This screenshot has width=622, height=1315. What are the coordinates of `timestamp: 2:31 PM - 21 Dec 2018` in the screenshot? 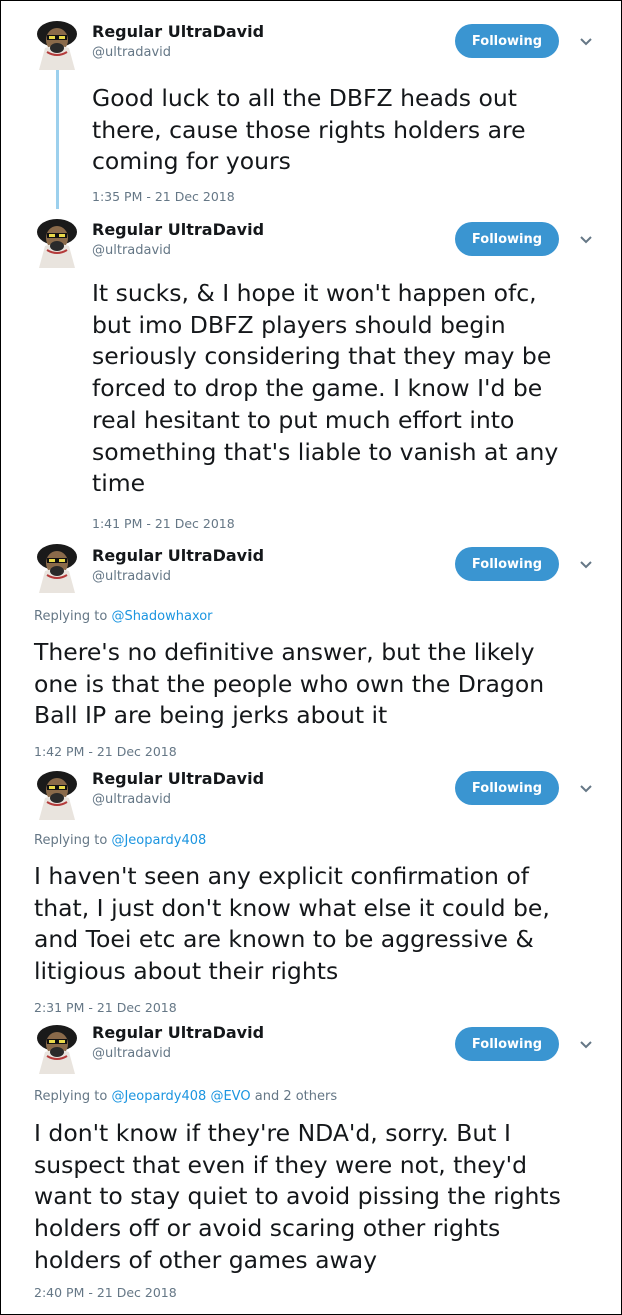 It's located at (105, 1007).